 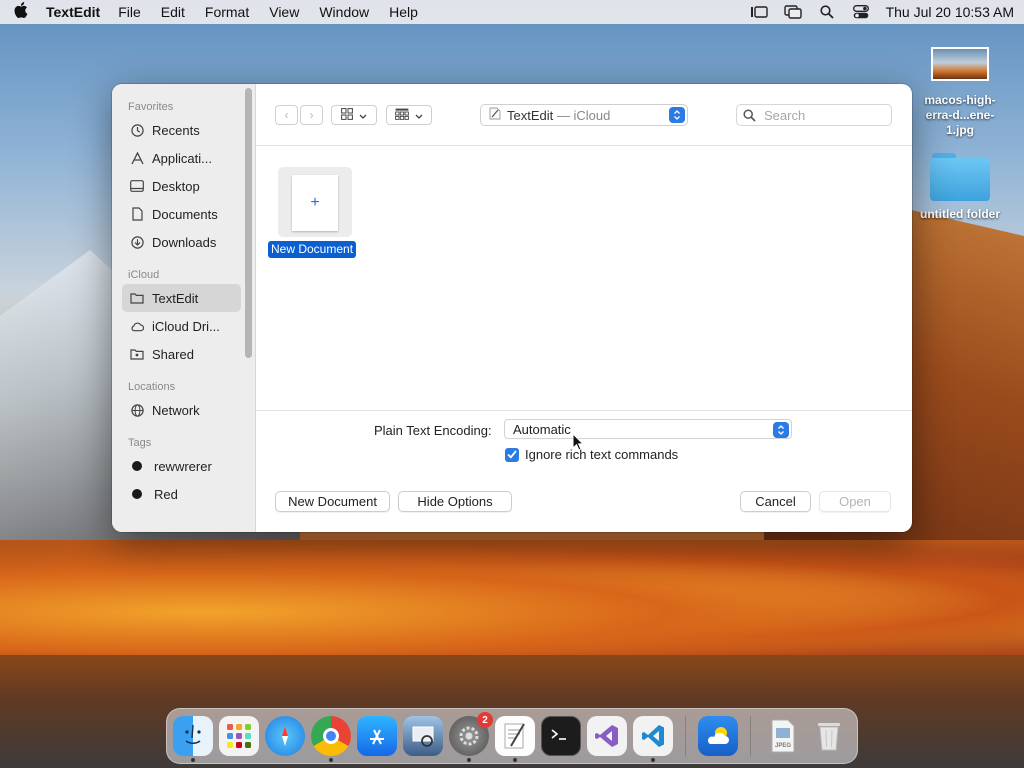 What do you see at coordinates (140, 443) in the screenshot?
I see `tags-header: Tags` at bounding box center [140, 443].